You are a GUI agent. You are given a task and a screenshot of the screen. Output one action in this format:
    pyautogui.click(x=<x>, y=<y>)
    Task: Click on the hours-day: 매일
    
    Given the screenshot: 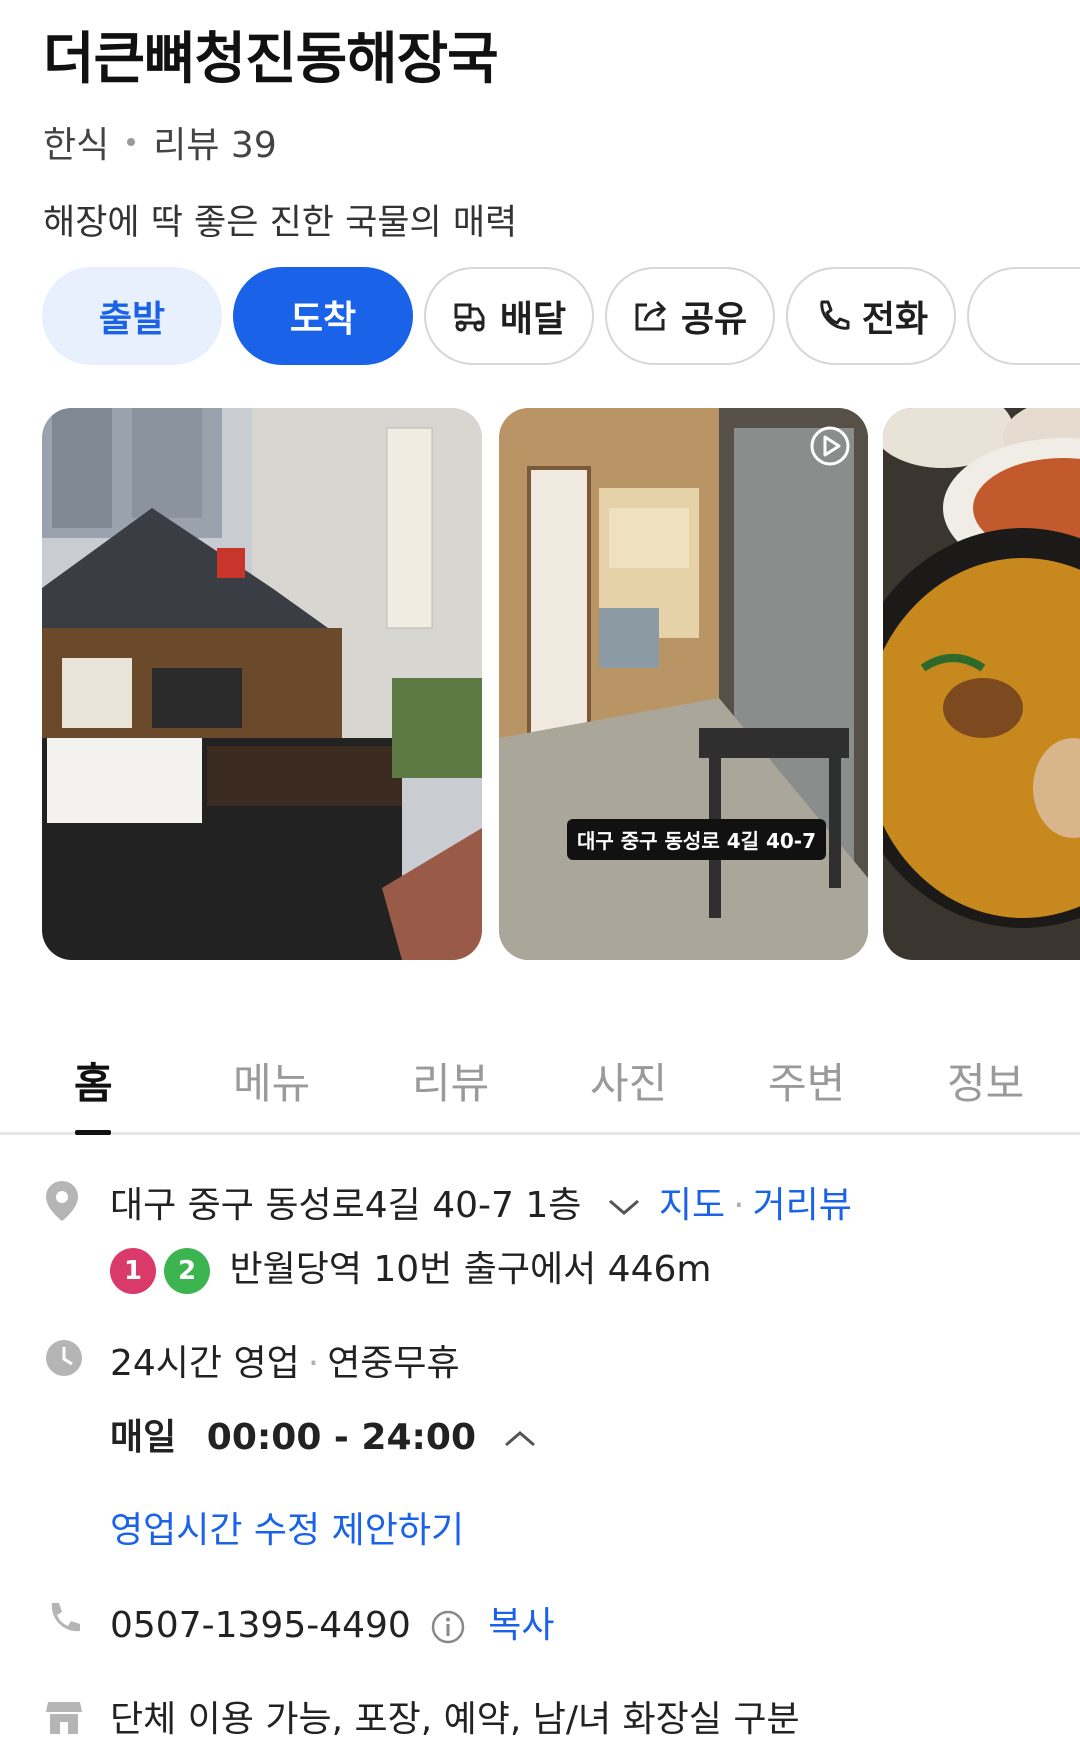 What is the action you would take?
    pyautogui.click(x=143, y=1437)
    